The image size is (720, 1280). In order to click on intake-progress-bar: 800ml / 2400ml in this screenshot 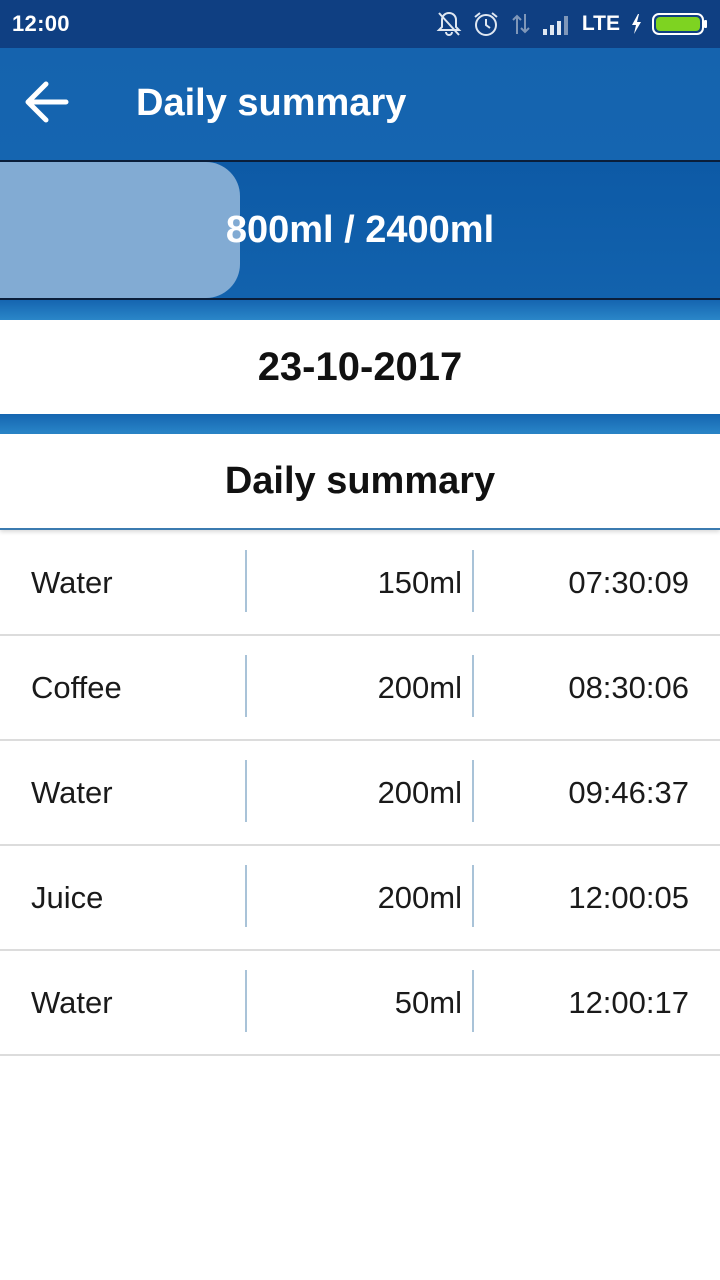, I will do `click(360, 230)`.